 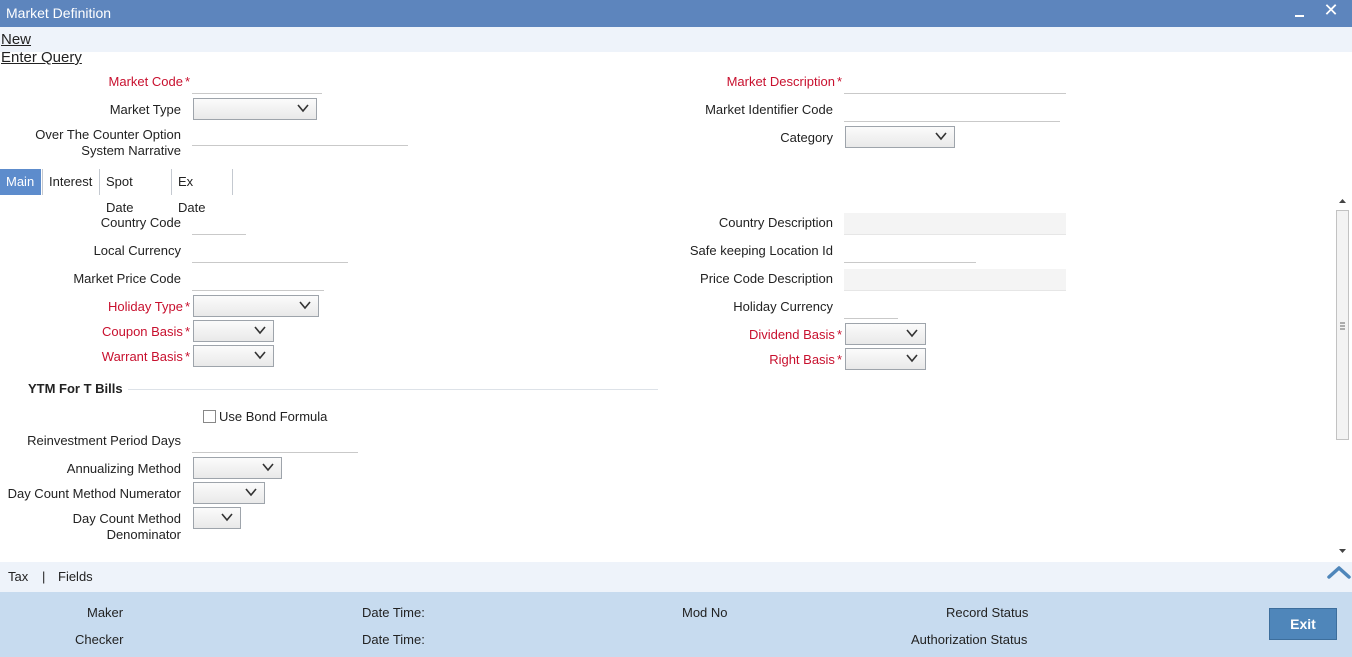 I want to click on coupon-basis-select, so click(x=233, y=331).